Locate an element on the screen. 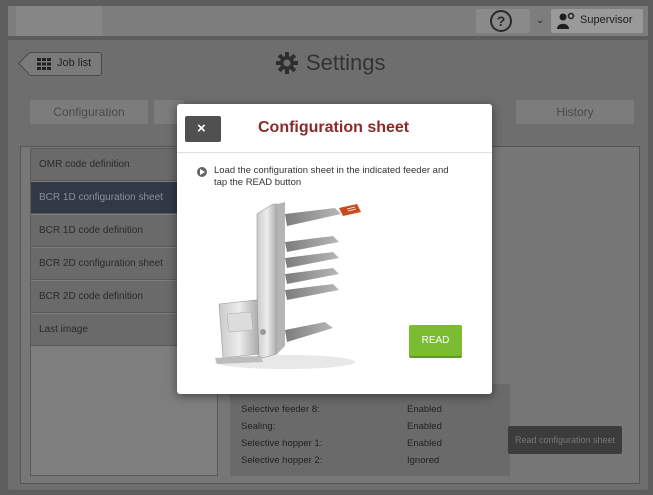  status-segment is located at coordinates (59, 21).